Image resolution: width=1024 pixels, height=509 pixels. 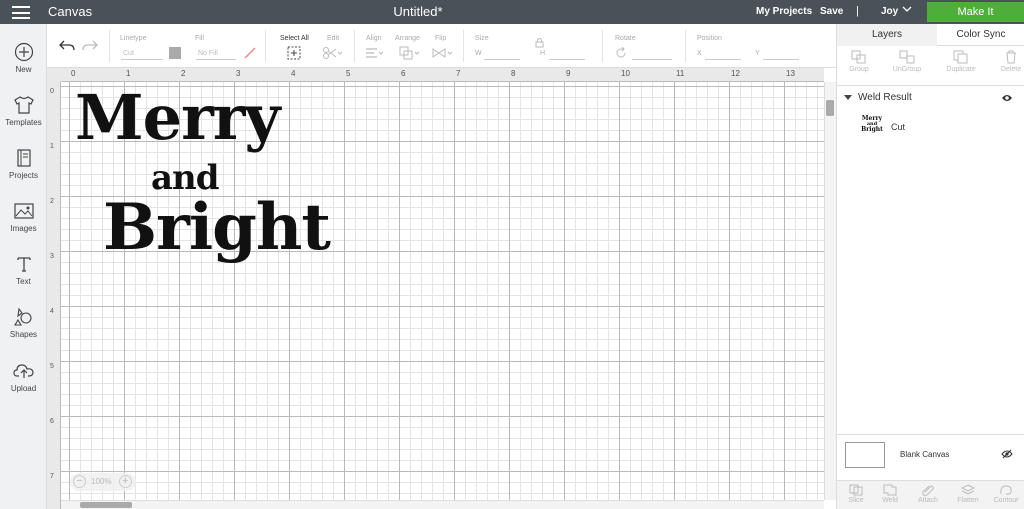 I want to click on slice-icon, so click(x=856, y=490).